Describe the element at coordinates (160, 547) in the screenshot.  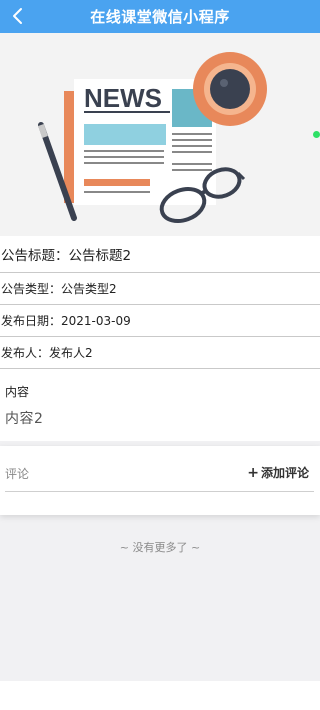
I see `no-more-text: ~ 没有更多了 ~` at that location.